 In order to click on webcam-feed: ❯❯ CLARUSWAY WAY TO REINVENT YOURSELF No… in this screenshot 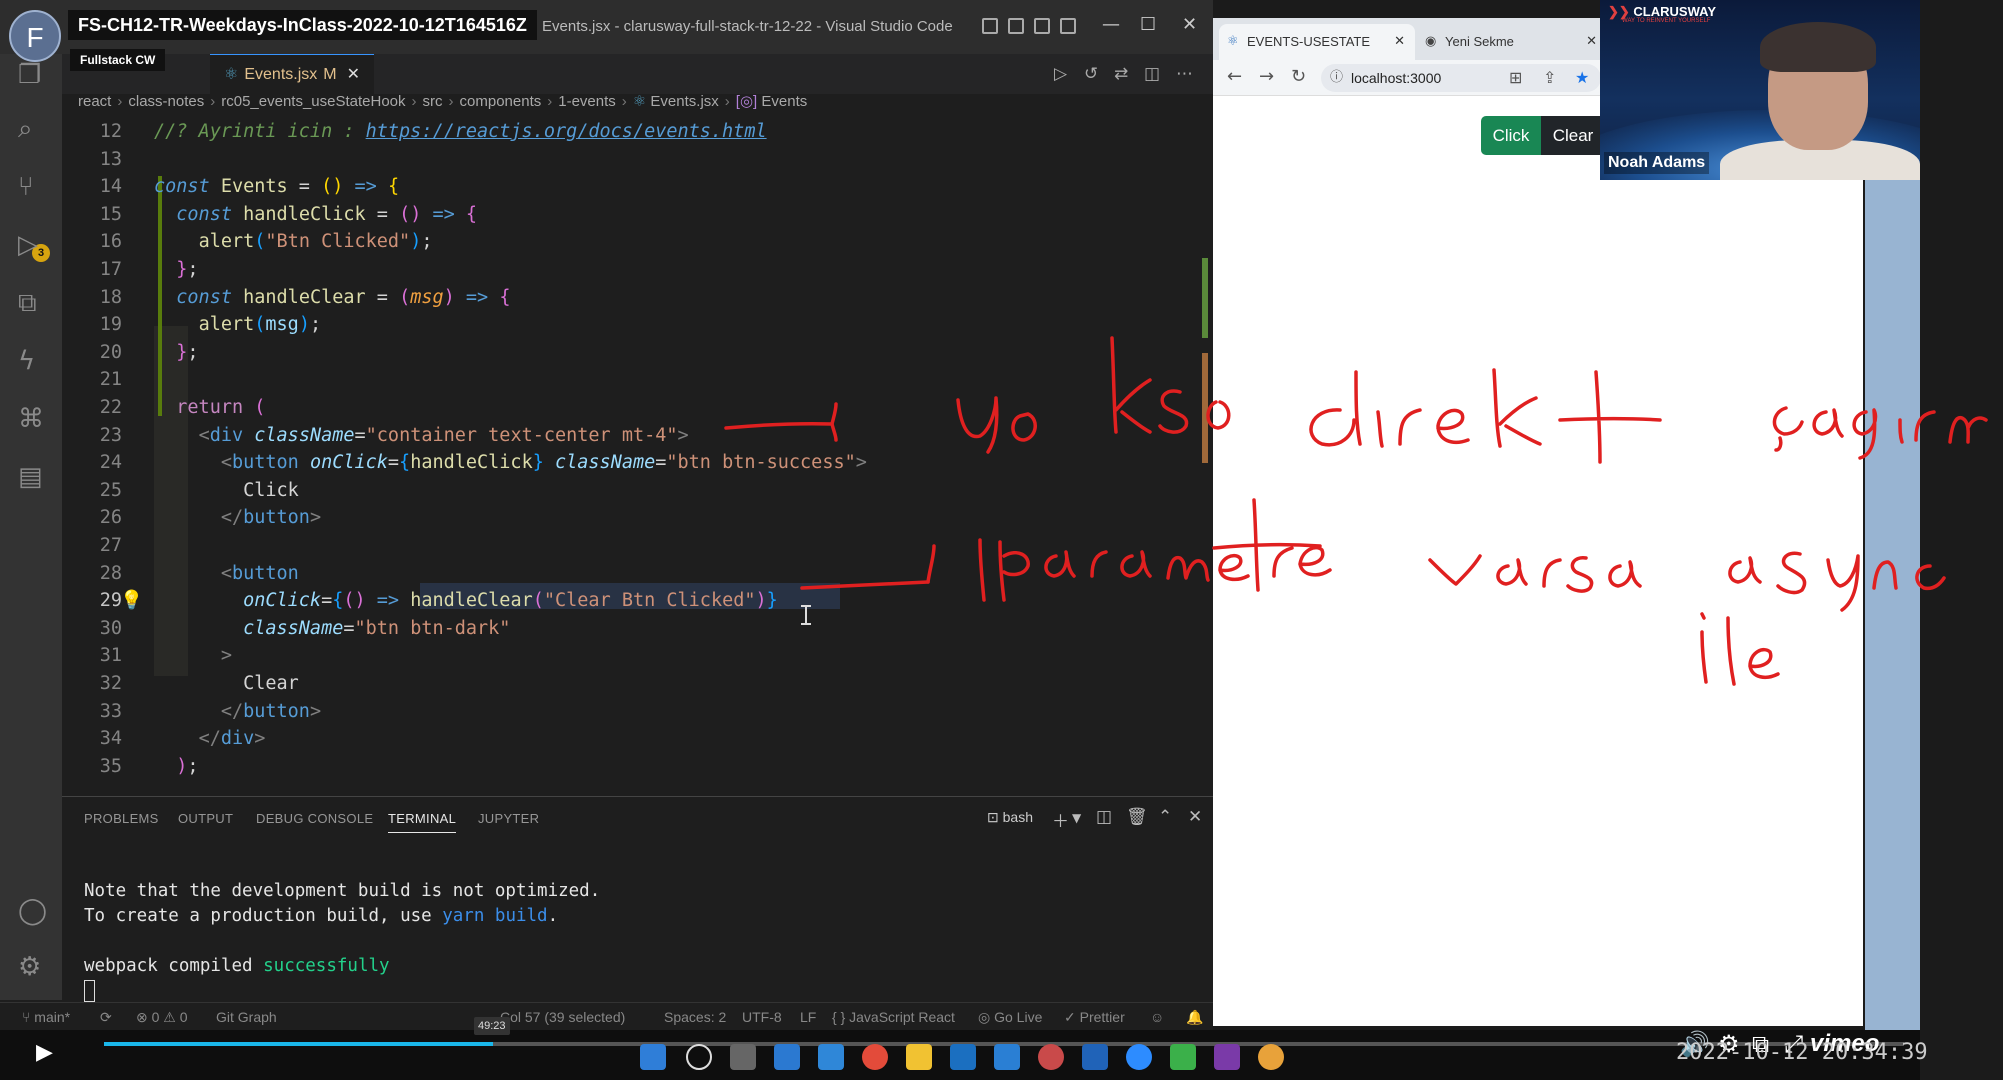, I will do `click(1760, 90)`.